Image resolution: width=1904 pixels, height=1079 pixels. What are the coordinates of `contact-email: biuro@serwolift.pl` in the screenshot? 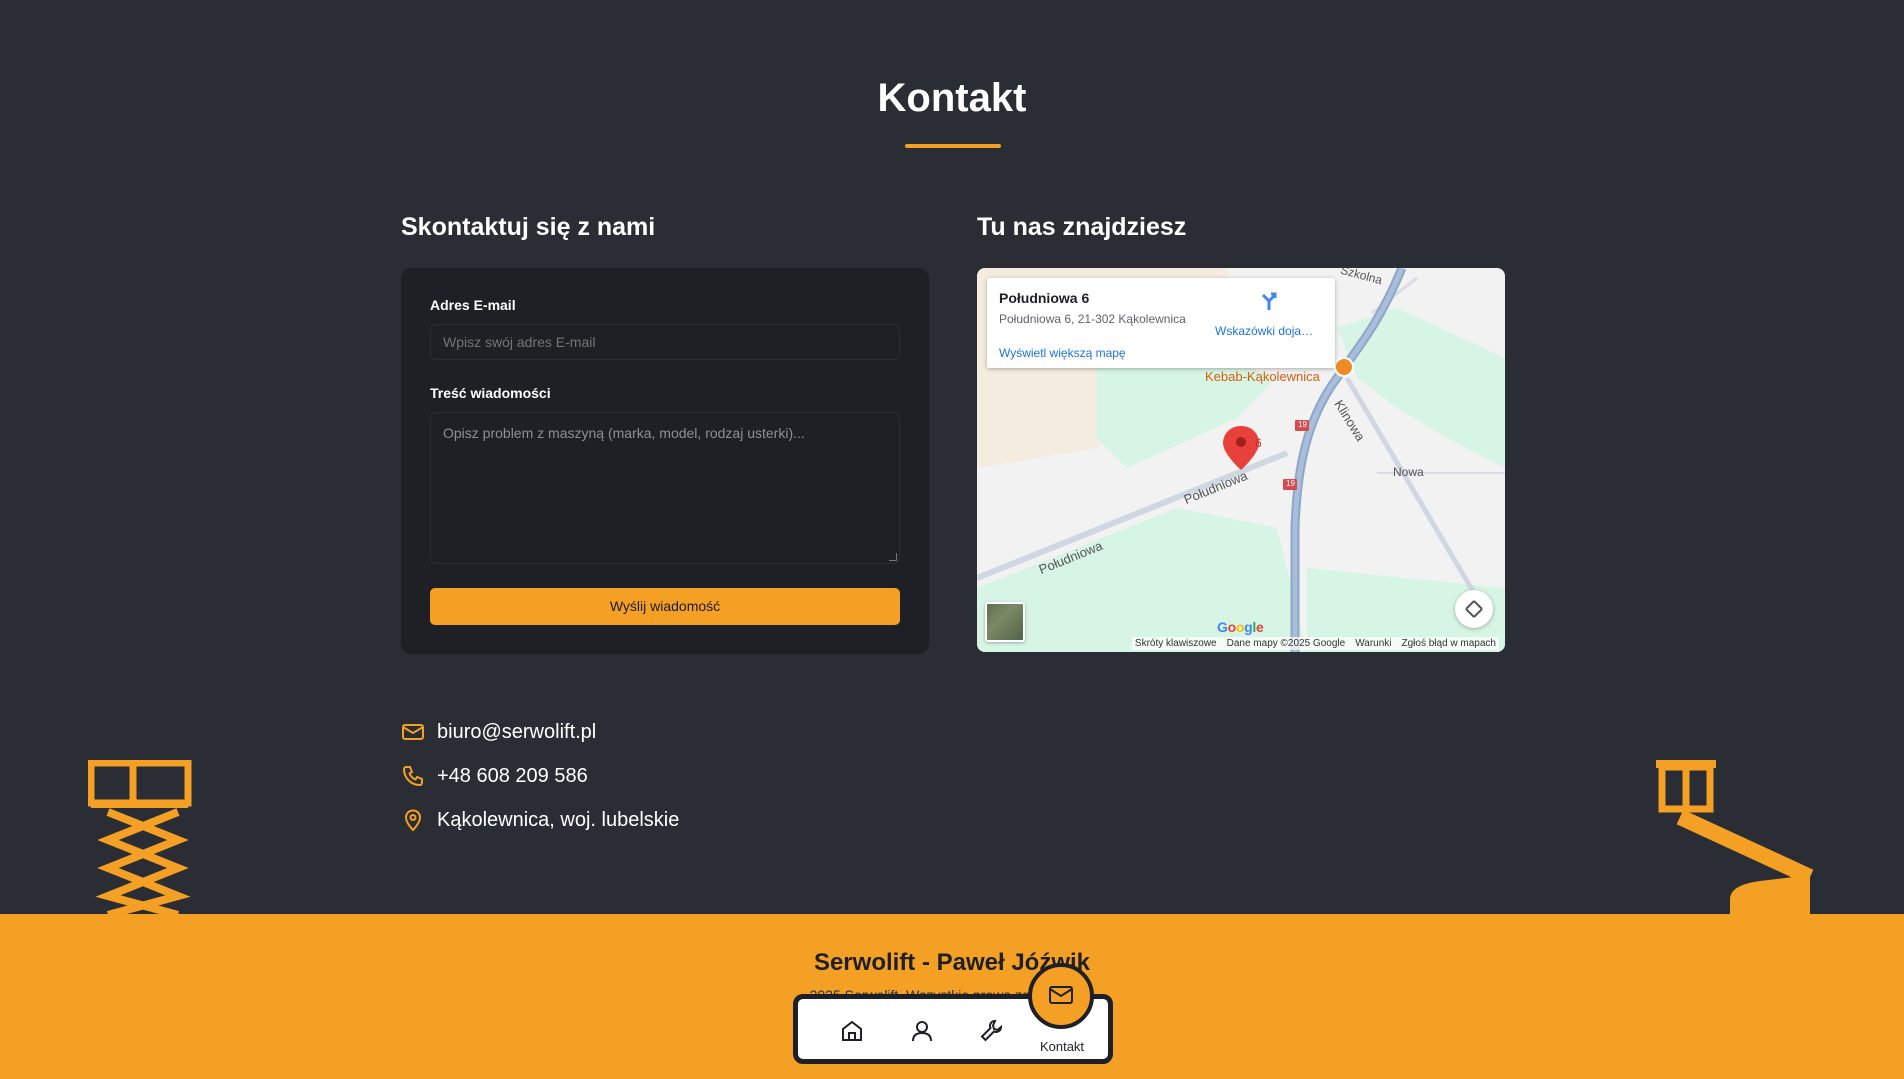 It's located at (498, 732).